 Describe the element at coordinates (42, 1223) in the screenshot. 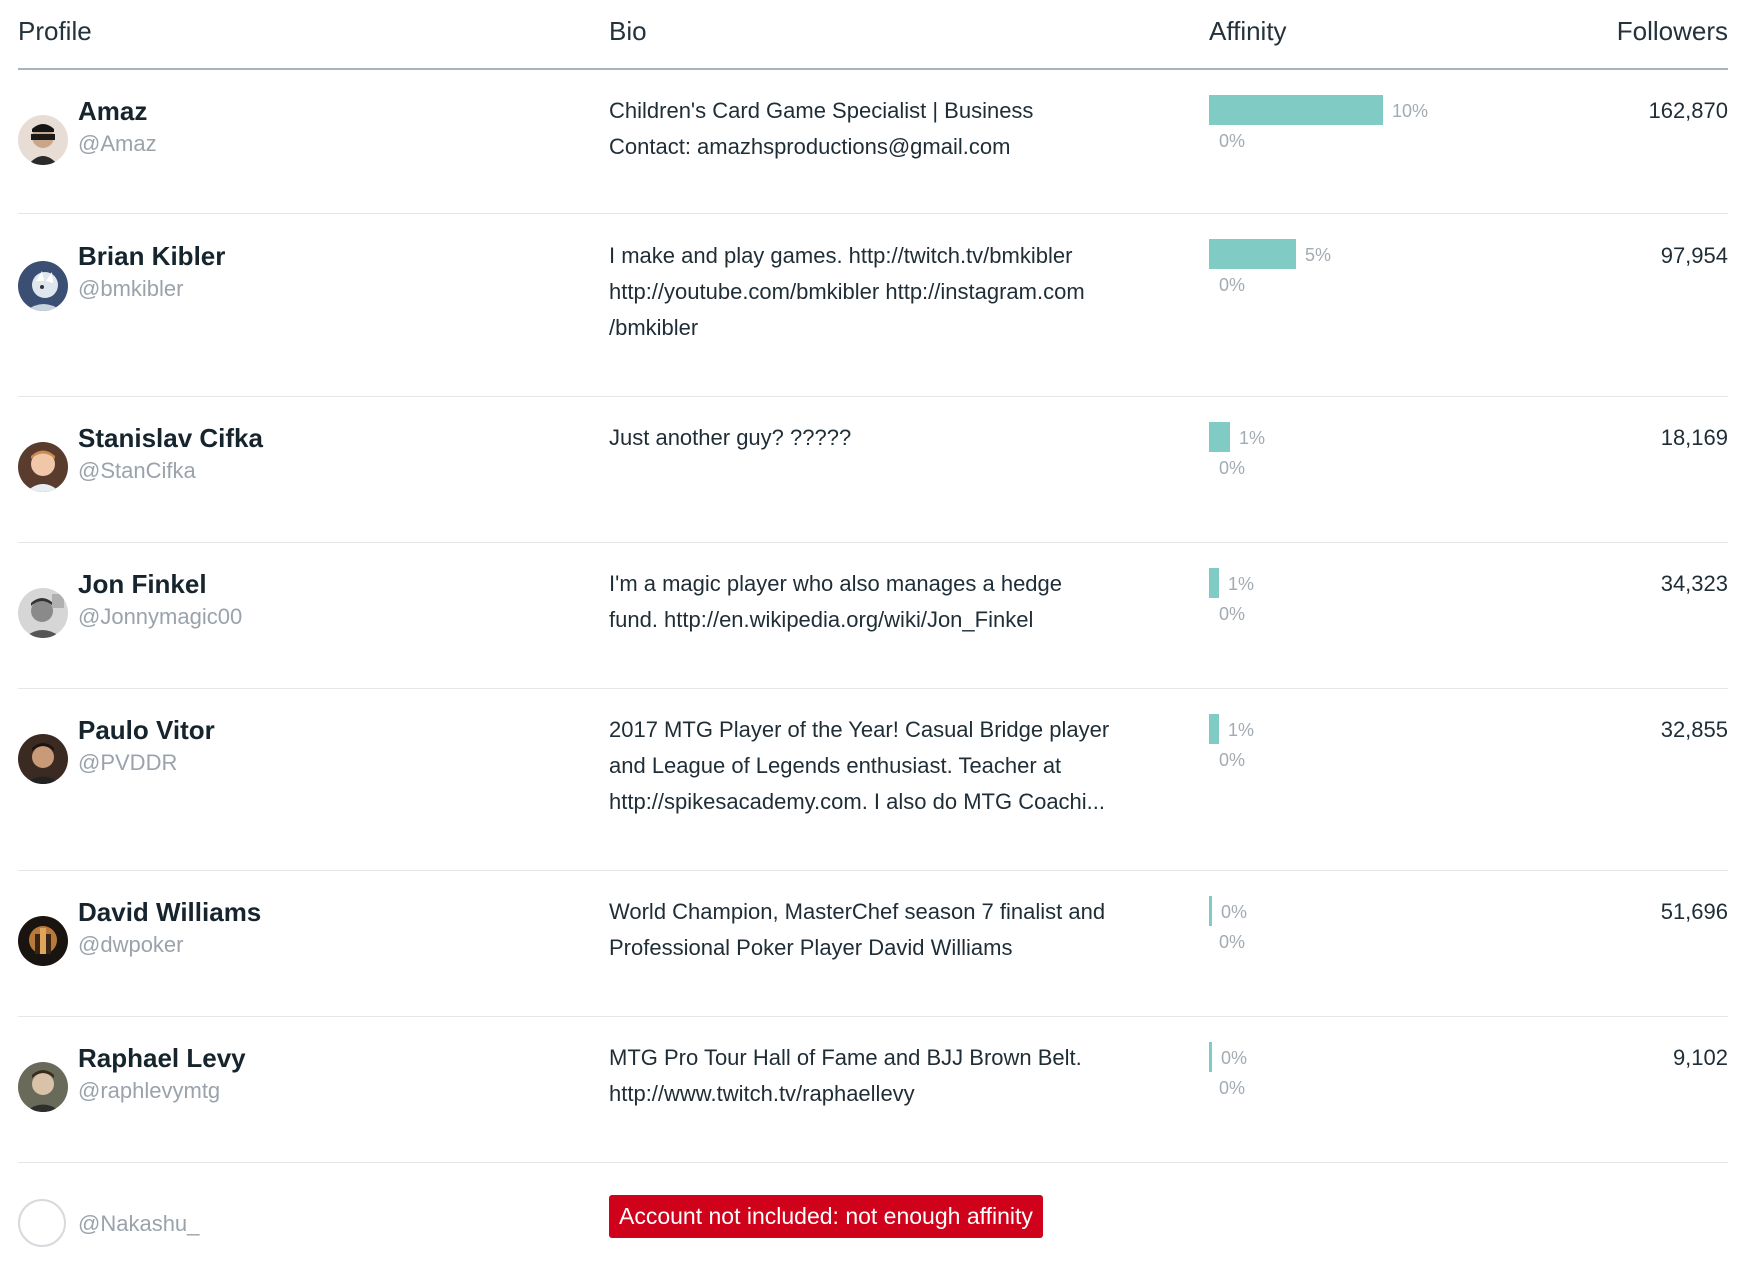

I see `empty-avatar-icon` at that location.